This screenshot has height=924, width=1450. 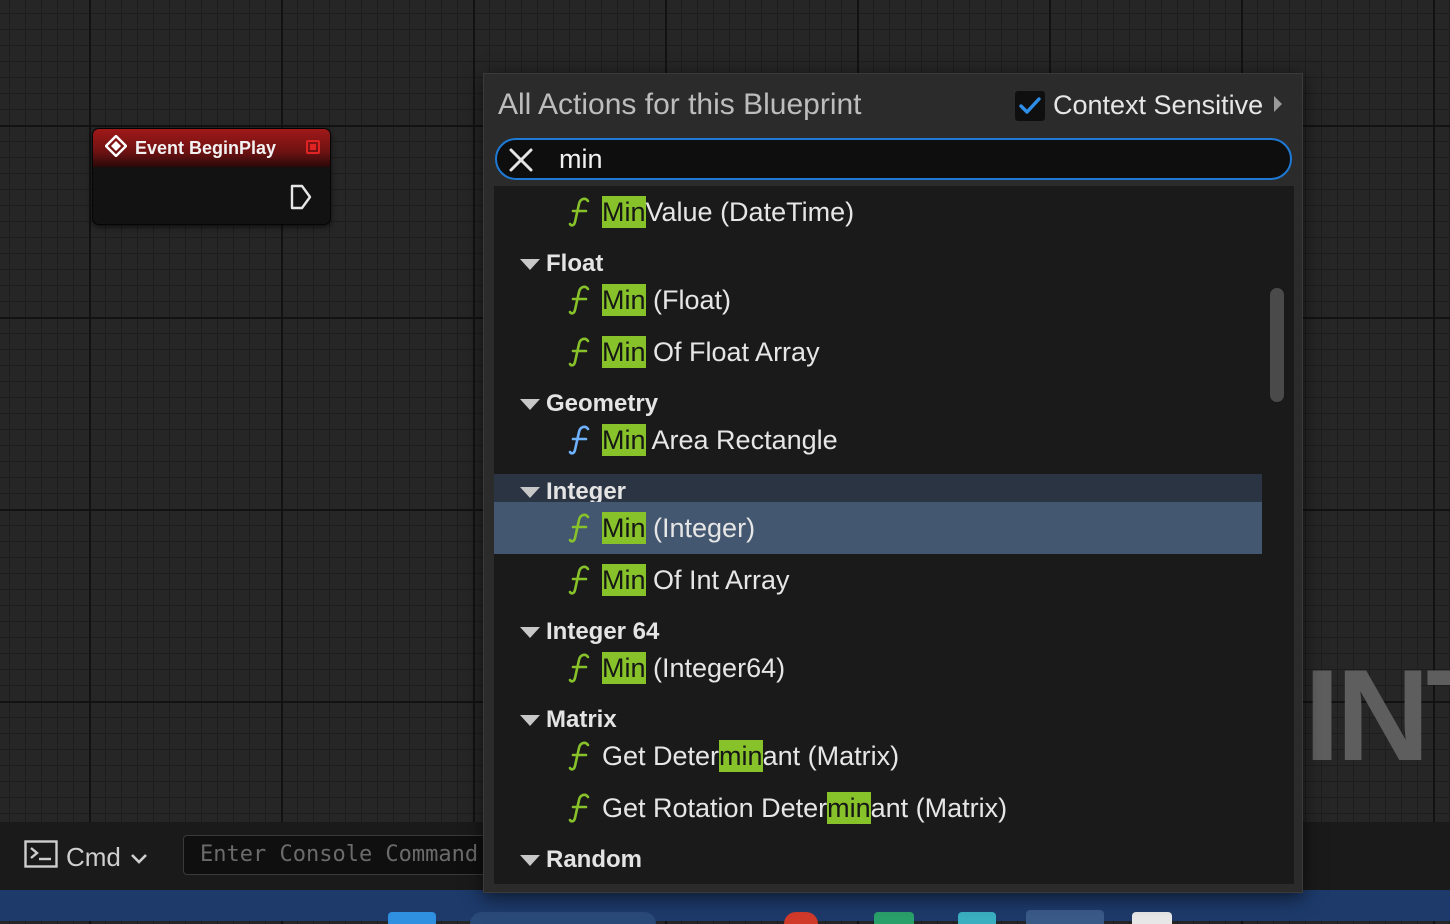 I want to click on terminal-icon, so click(x=41, y=857).